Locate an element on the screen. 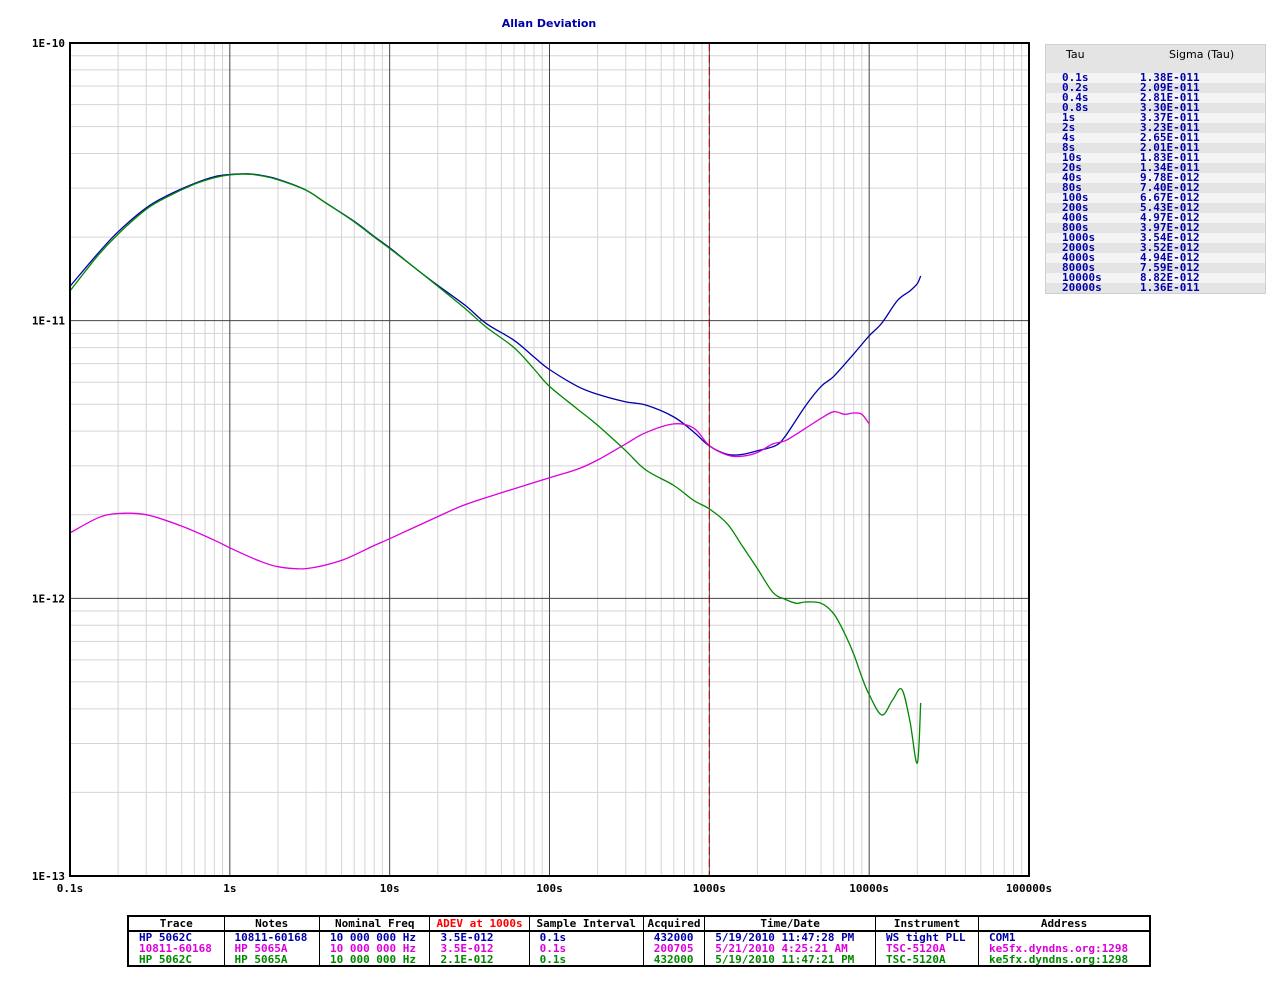 This screenshot has width=1280, height=1005. tau-value: 0.4s is located at coordinates (1075, 97).